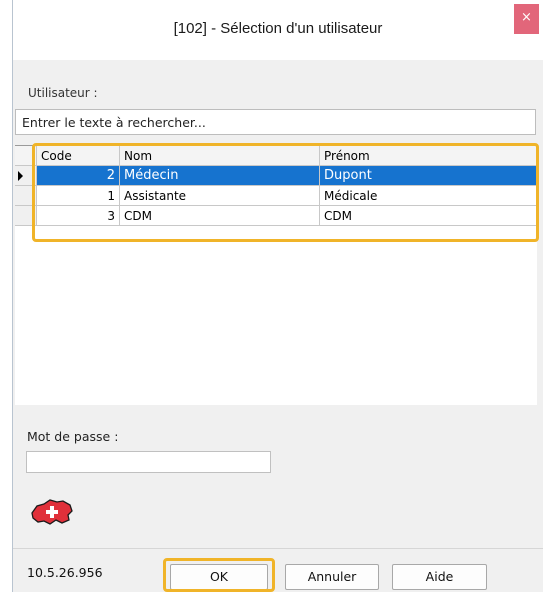 Image resolution: width=543 pixels, height=592 pixels. What do you see at coordinates (78, 216) in the screenshot?
I see `cell-code: 3` at bounding box center [78, 216].